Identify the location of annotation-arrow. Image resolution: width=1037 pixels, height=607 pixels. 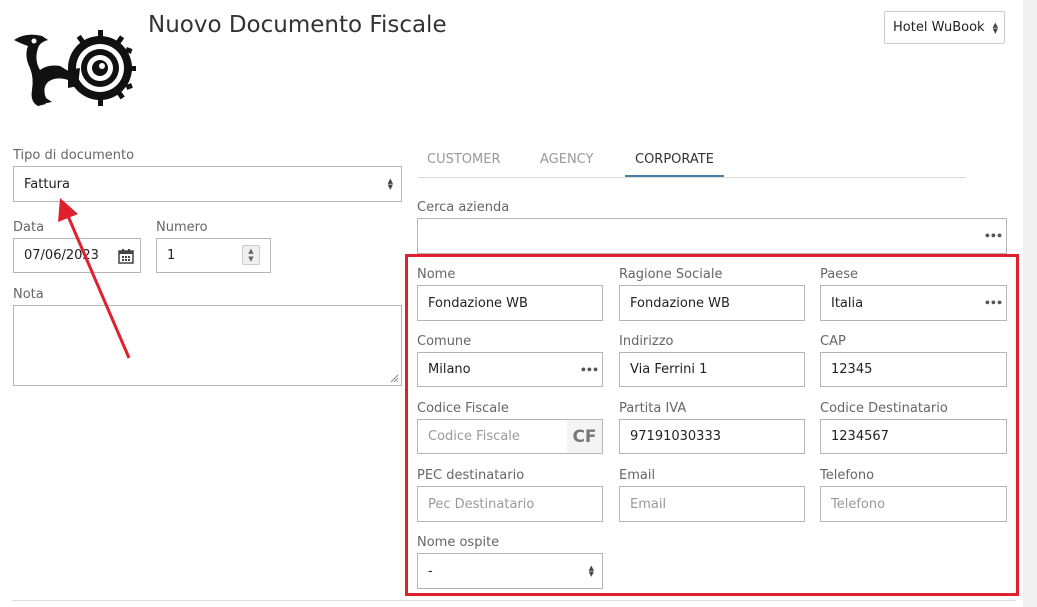
(94, 278).